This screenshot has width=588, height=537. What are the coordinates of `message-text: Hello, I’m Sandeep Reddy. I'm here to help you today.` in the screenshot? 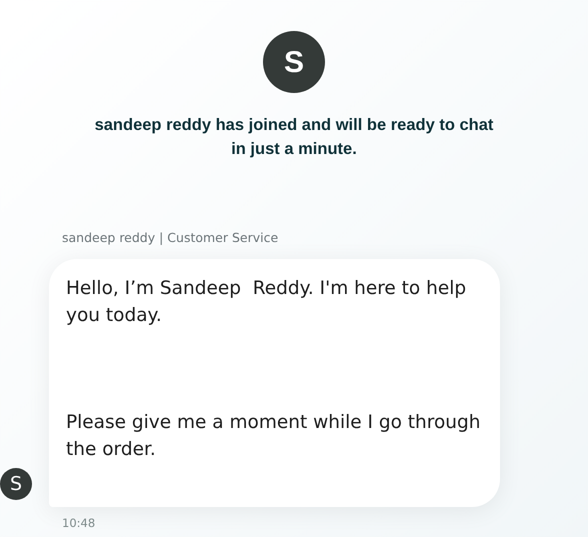 It's located at (267, 302).